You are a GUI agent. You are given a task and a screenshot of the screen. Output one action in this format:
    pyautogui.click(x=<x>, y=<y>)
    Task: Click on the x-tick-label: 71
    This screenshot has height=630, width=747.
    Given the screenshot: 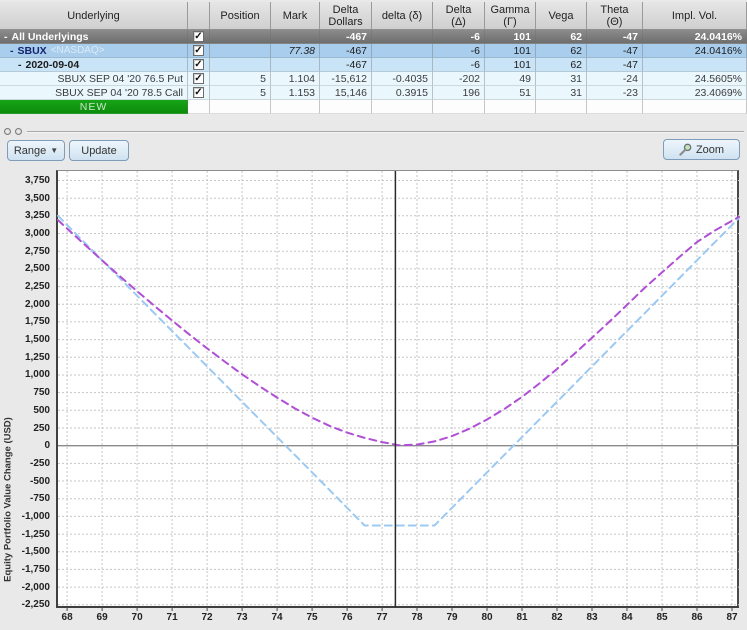 What is the action you would take?
    pyautogui.click(x=172, y=617)
    